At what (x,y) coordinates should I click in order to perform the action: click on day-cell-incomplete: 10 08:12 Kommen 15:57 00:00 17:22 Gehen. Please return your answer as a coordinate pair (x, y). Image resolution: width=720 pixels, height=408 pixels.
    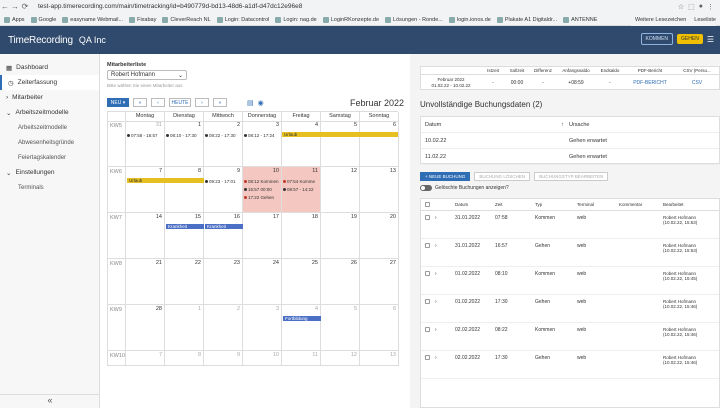
    Looking at the image, I should click on (262, 190).